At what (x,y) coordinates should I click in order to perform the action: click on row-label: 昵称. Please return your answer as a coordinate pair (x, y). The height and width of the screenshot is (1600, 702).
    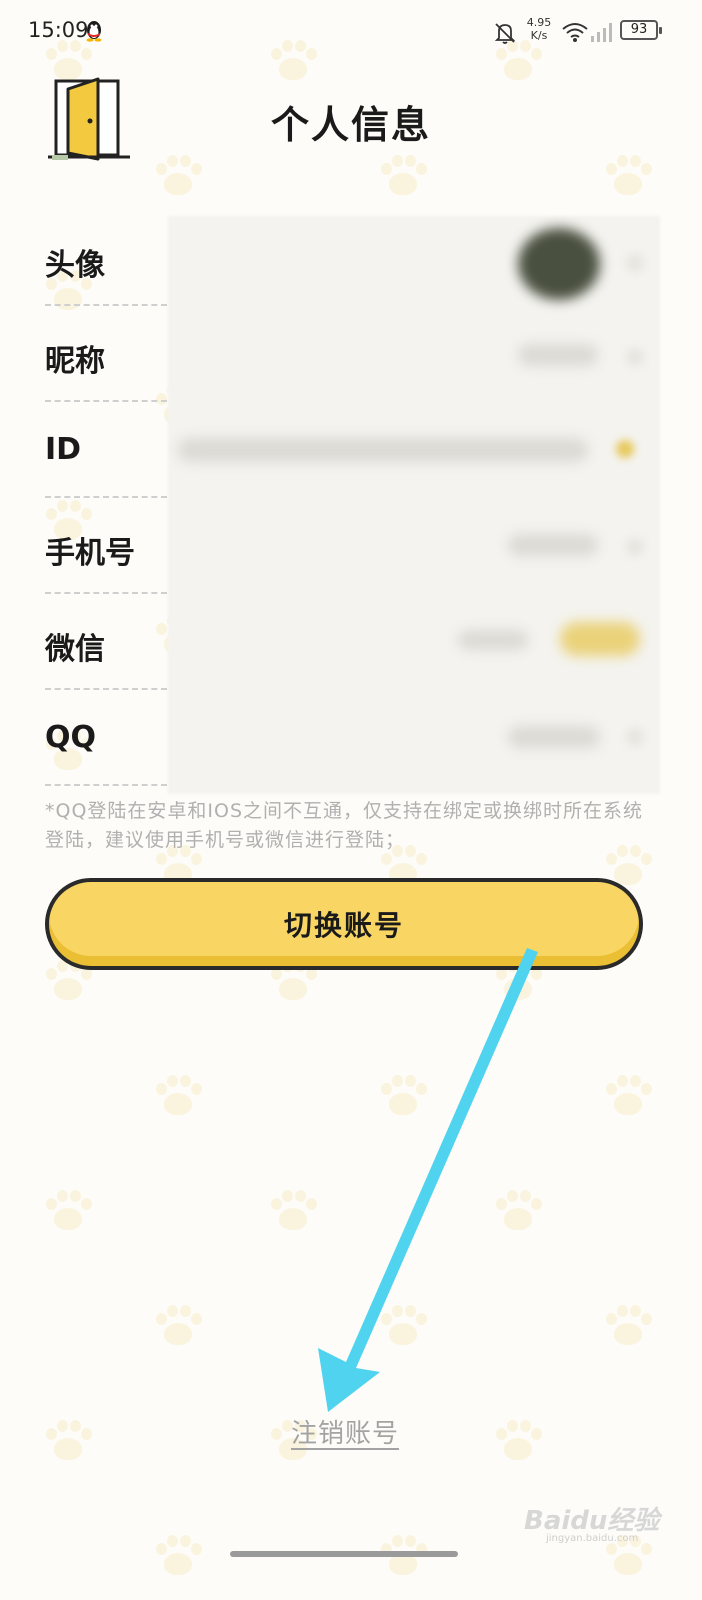
    Looking at the image, I should click on (75, 361).